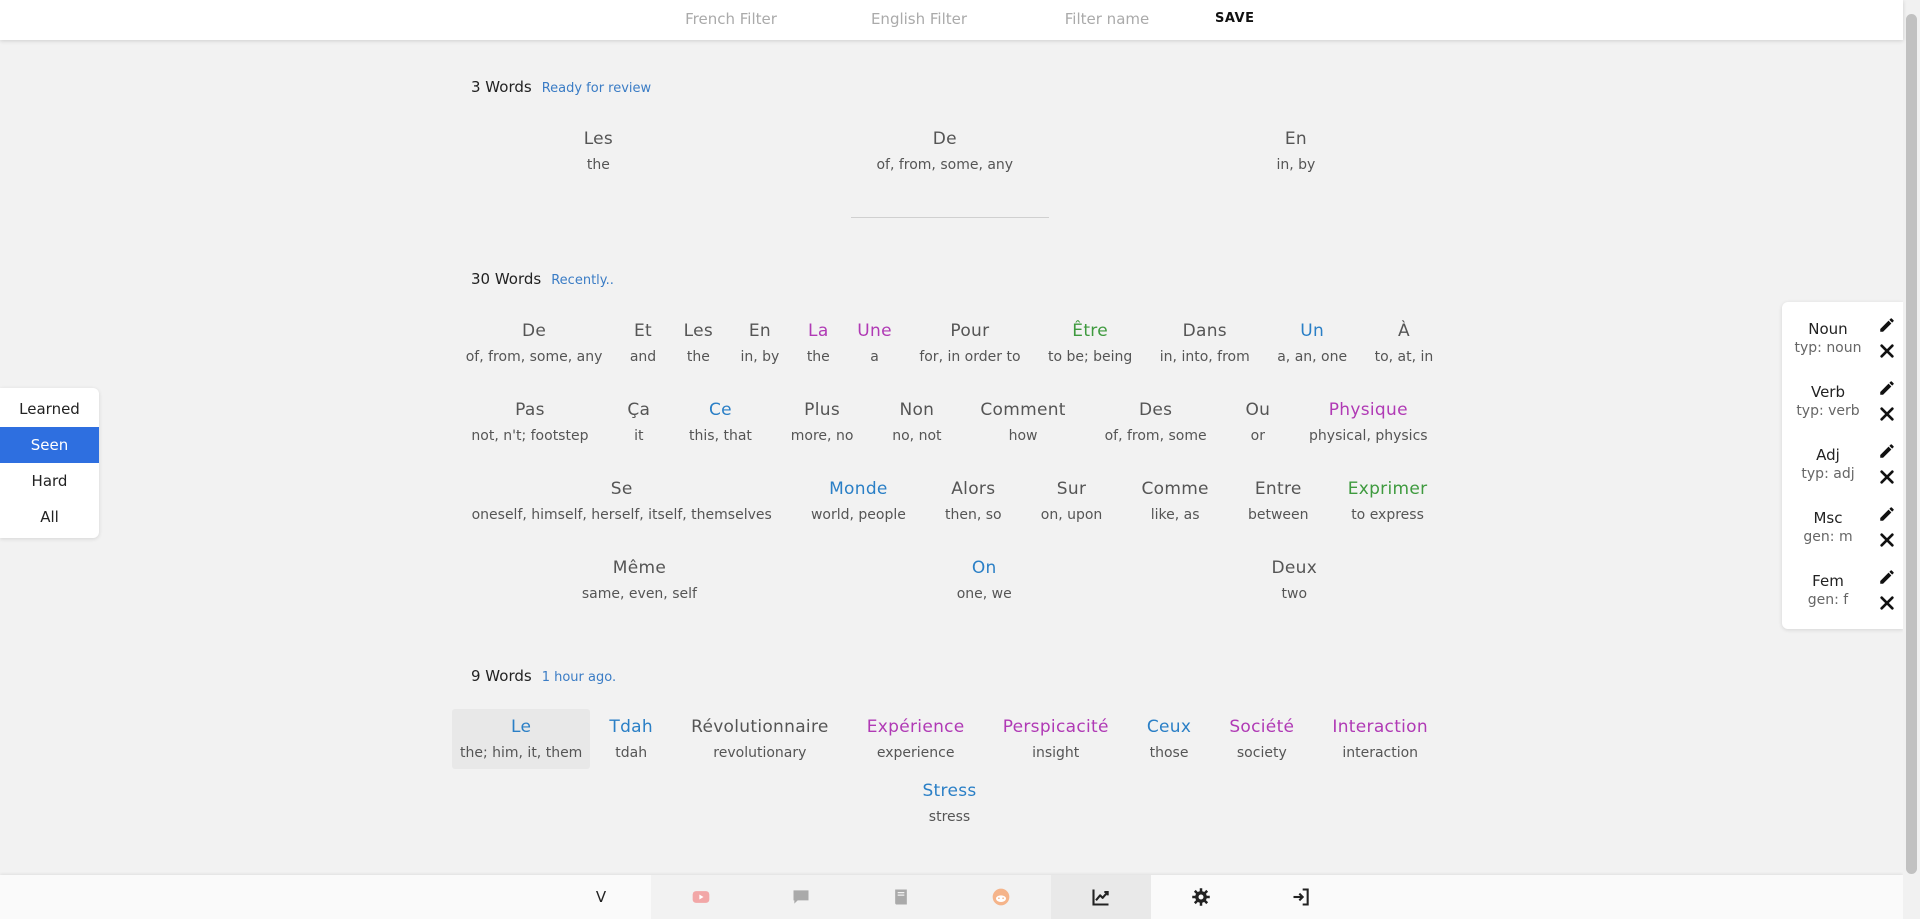 This screenshot has height=919, width=1920. I want to click on word-card: Exprimer to express, so click(1387, 501).